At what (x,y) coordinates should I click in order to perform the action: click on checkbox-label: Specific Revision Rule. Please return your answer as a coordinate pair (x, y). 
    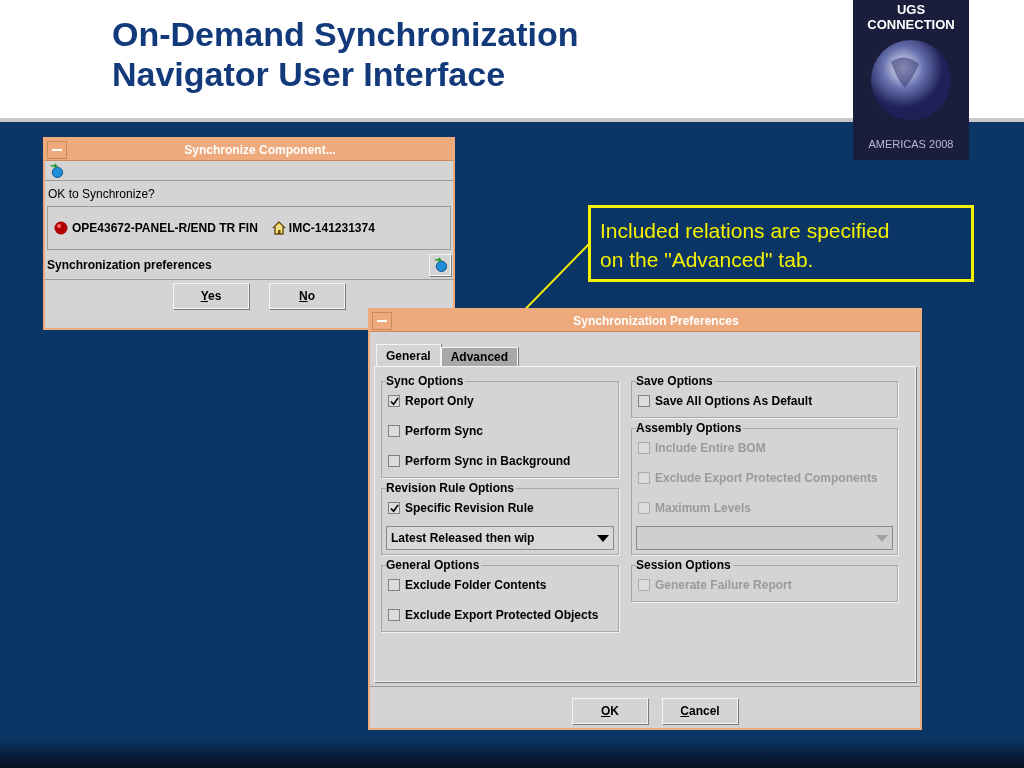
    Looking at the image, I should click on (469, 508).